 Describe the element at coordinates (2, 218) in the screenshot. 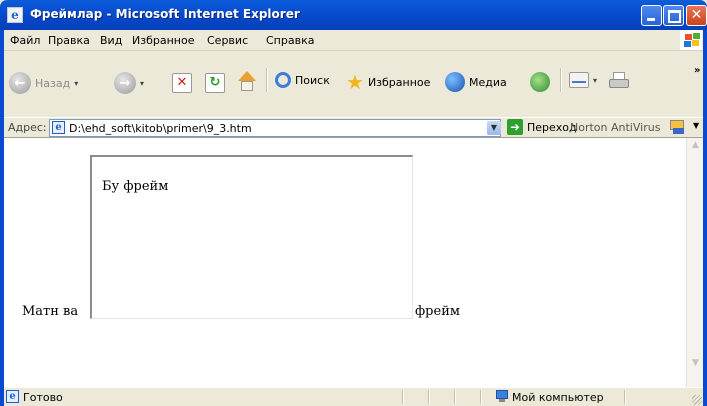

I see `window-border-left` at that location.